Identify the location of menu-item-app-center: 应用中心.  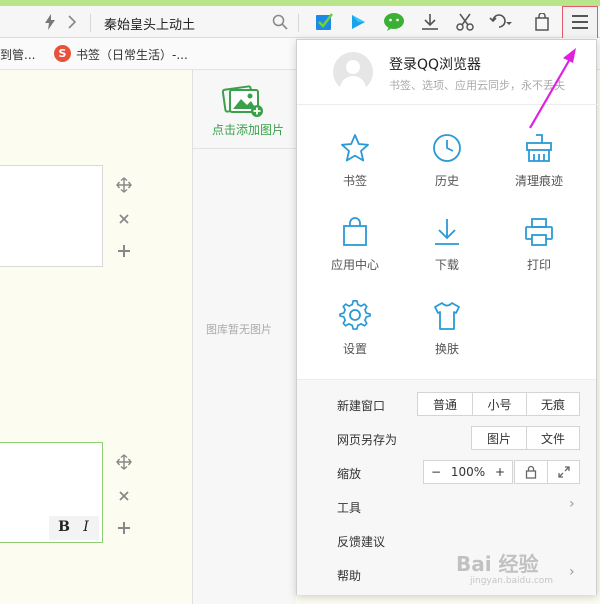
(355, 252).